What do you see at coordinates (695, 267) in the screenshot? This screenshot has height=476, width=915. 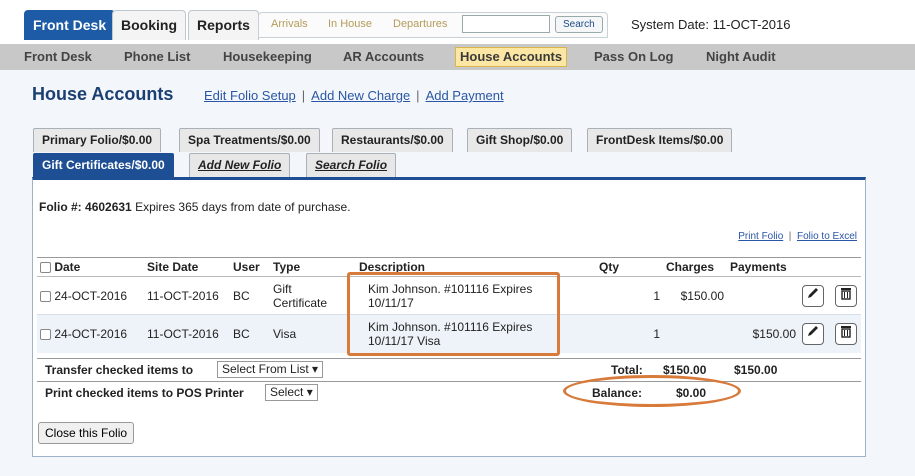 I see `col-charges: Charges` at bounding box center [695, 267].